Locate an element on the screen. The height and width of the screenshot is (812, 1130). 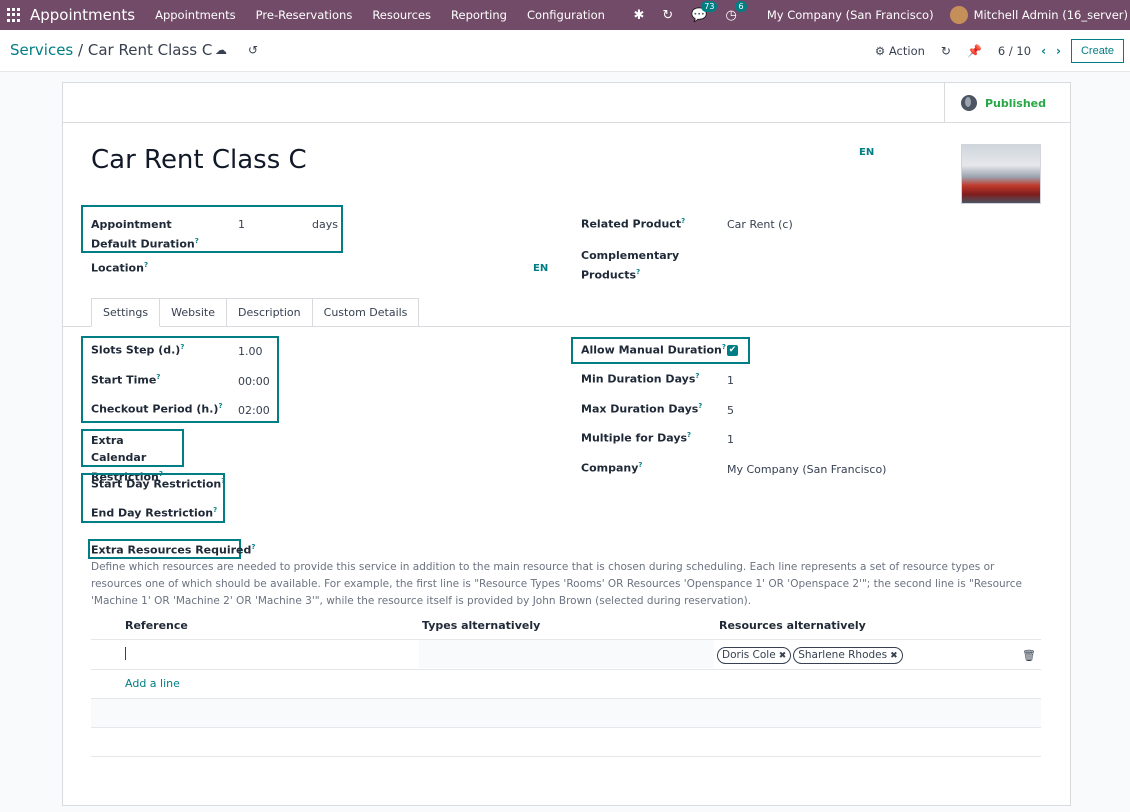
pager-value: 6 / 10 is located at coordinates (1014, 51).